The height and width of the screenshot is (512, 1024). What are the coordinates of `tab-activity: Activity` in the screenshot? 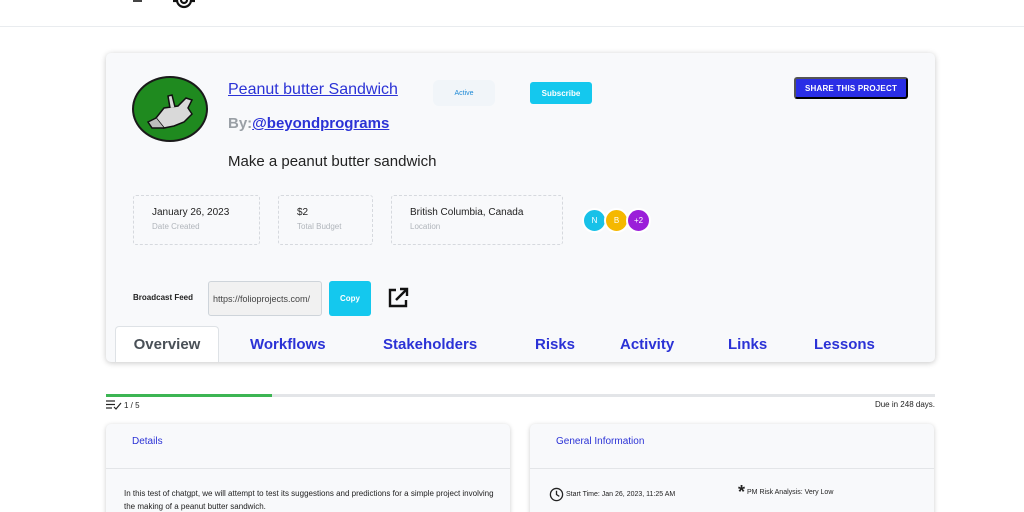 It's located at (647, 344).